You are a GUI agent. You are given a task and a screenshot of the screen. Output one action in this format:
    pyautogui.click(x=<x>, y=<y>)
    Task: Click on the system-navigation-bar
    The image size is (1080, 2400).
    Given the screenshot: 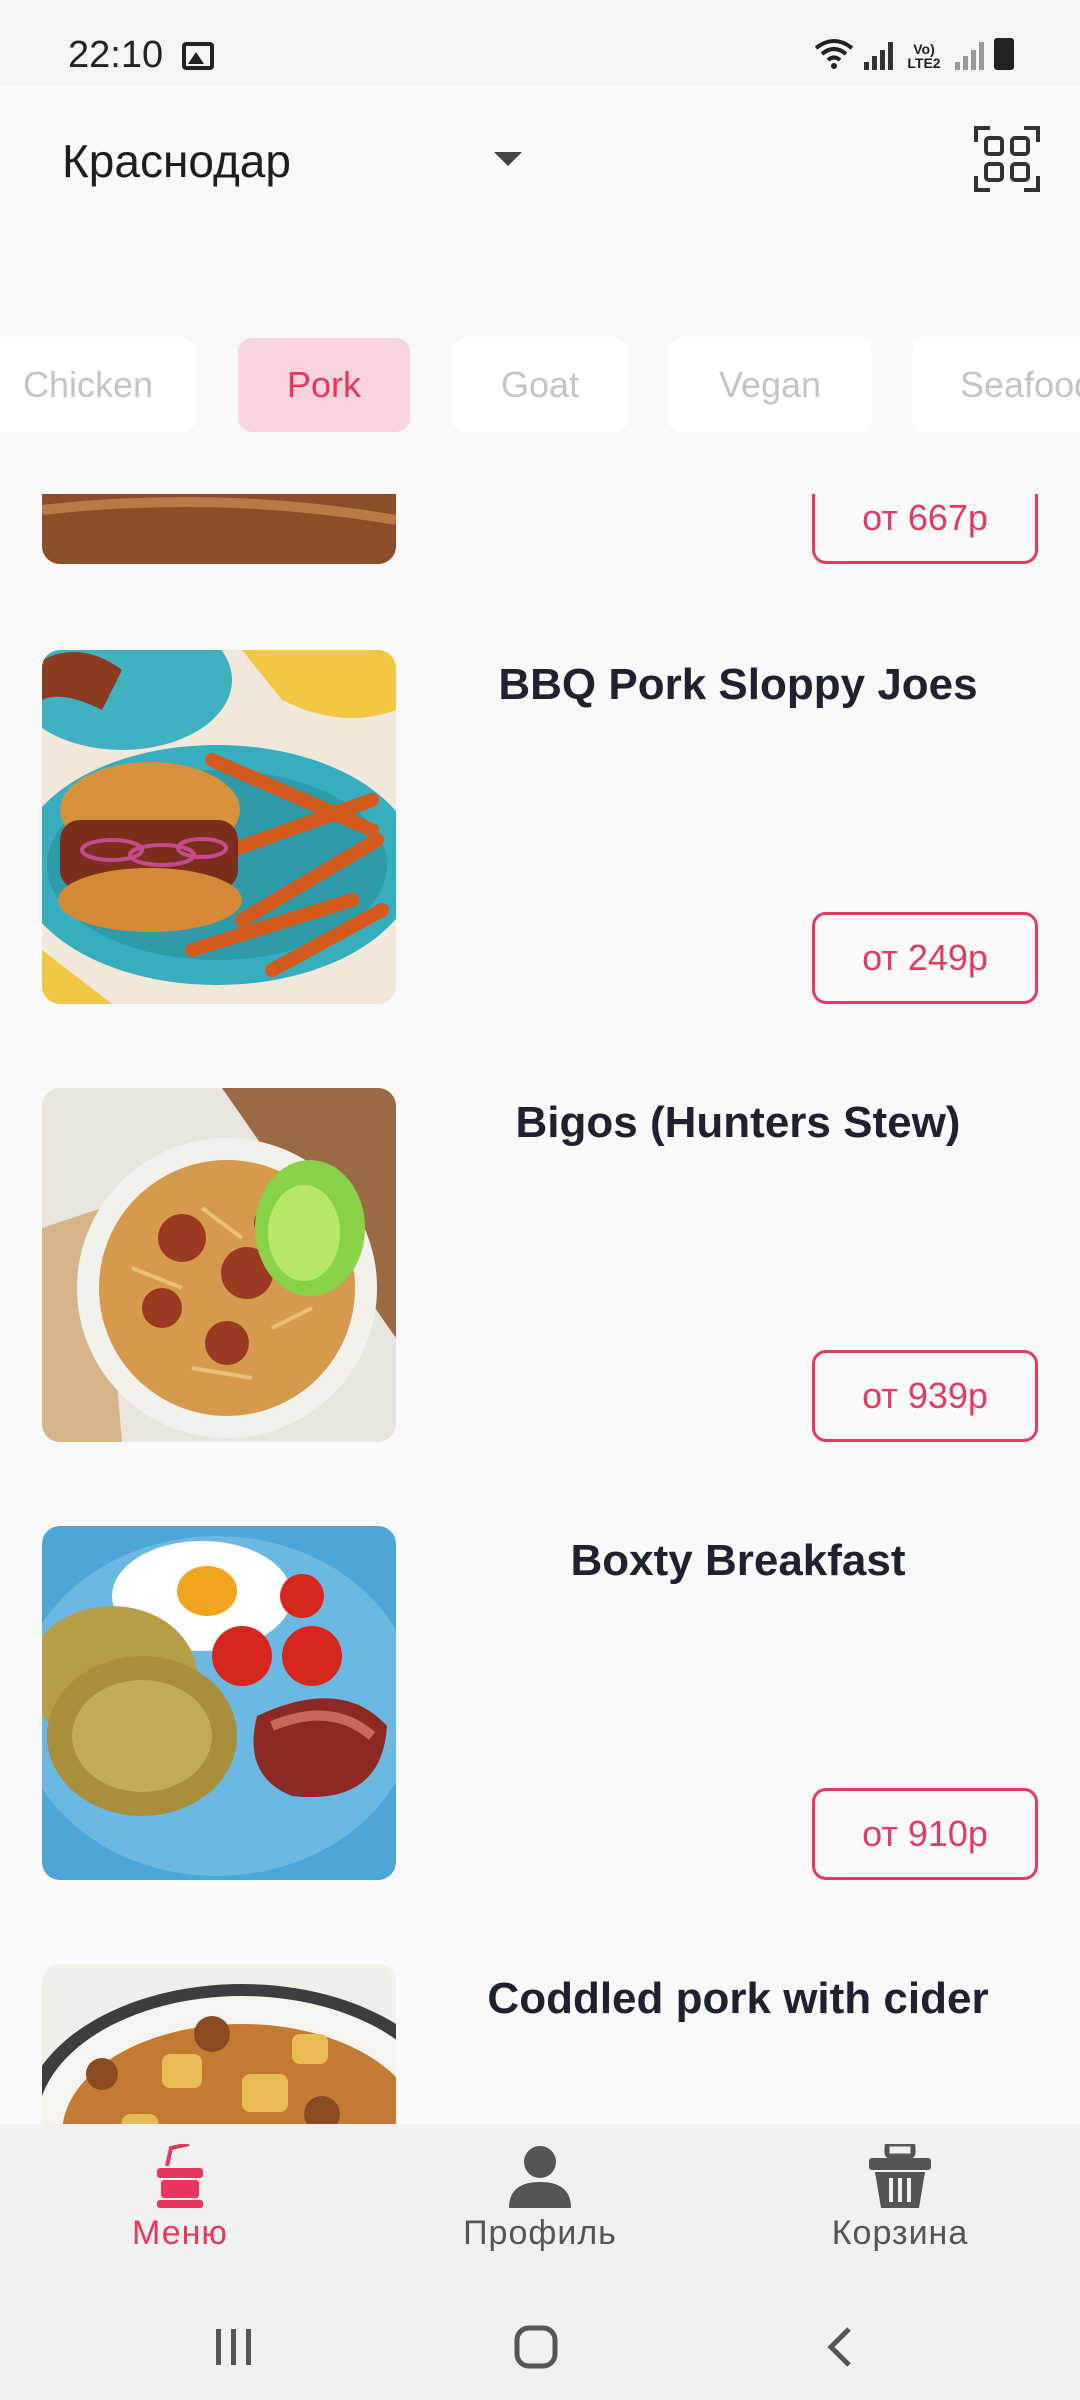 What is the action you would take?
    pyautogui.click(x=540, y=2345)
    